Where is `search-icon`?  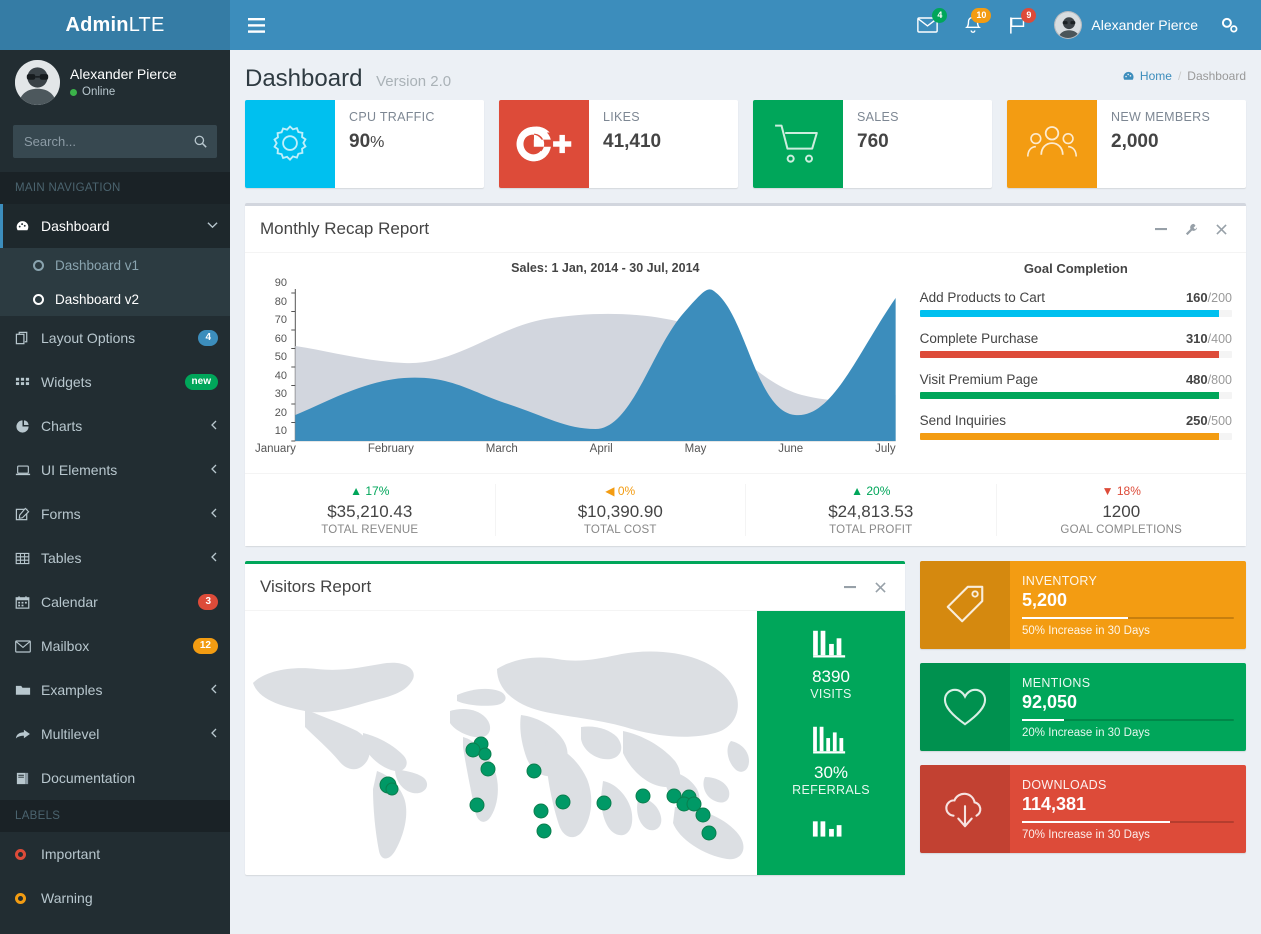 search-icon is located at coordinates (200, 141).